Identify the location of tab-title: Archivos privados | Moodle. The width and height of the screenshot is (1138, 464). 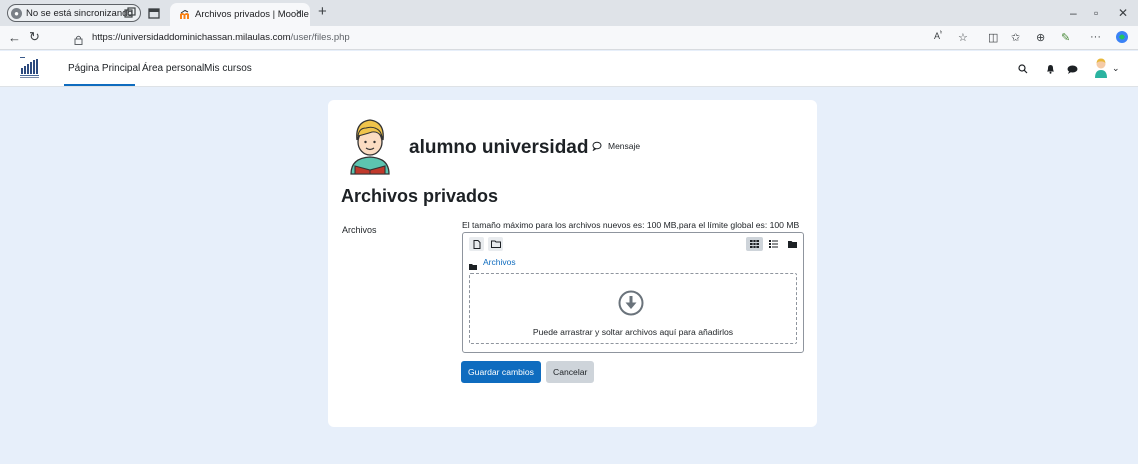
(252, 14).